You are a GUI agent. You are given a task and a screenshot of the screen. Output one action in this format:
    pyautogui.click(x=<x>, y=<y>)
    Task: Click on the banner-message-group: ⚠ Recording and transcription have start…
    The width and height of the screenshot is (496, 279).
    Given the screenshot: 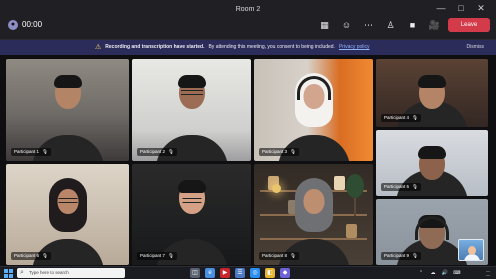 What is the action you would take?
    pyautogui.click(x=232, y=47)
    